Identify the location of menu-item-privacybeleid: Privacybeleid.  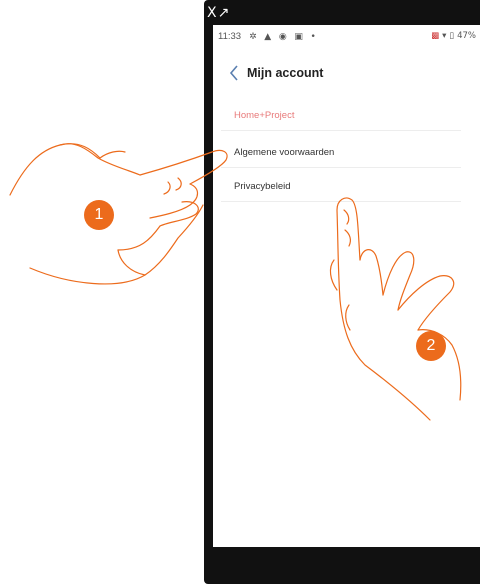
(341, 187).